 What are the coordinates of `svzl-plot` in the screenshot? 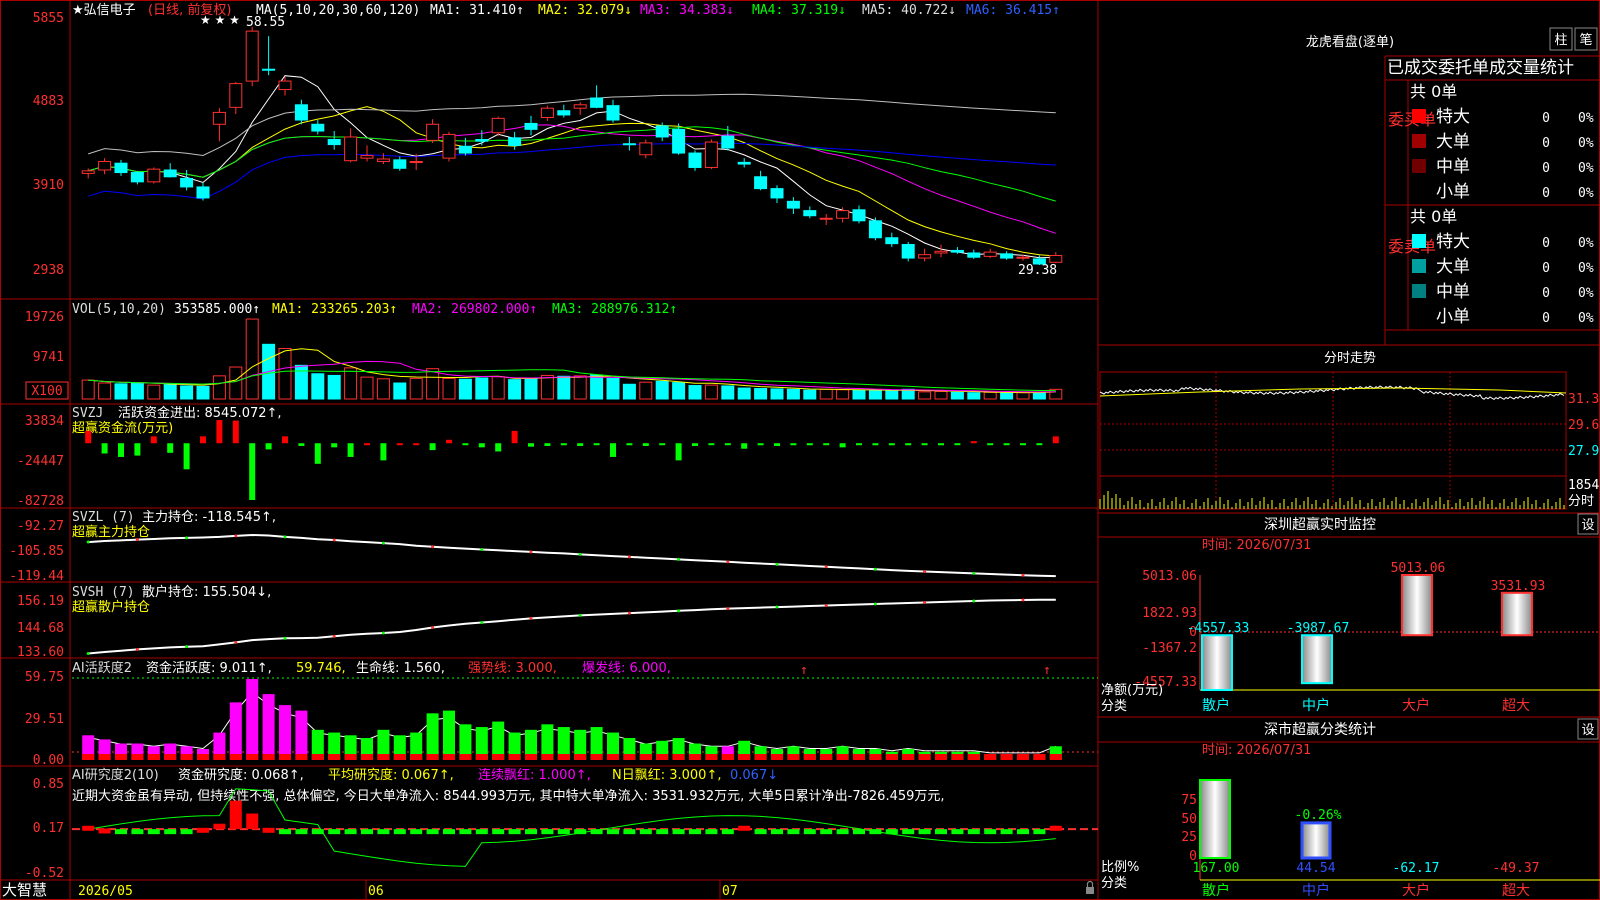 It's located at (571, 555).